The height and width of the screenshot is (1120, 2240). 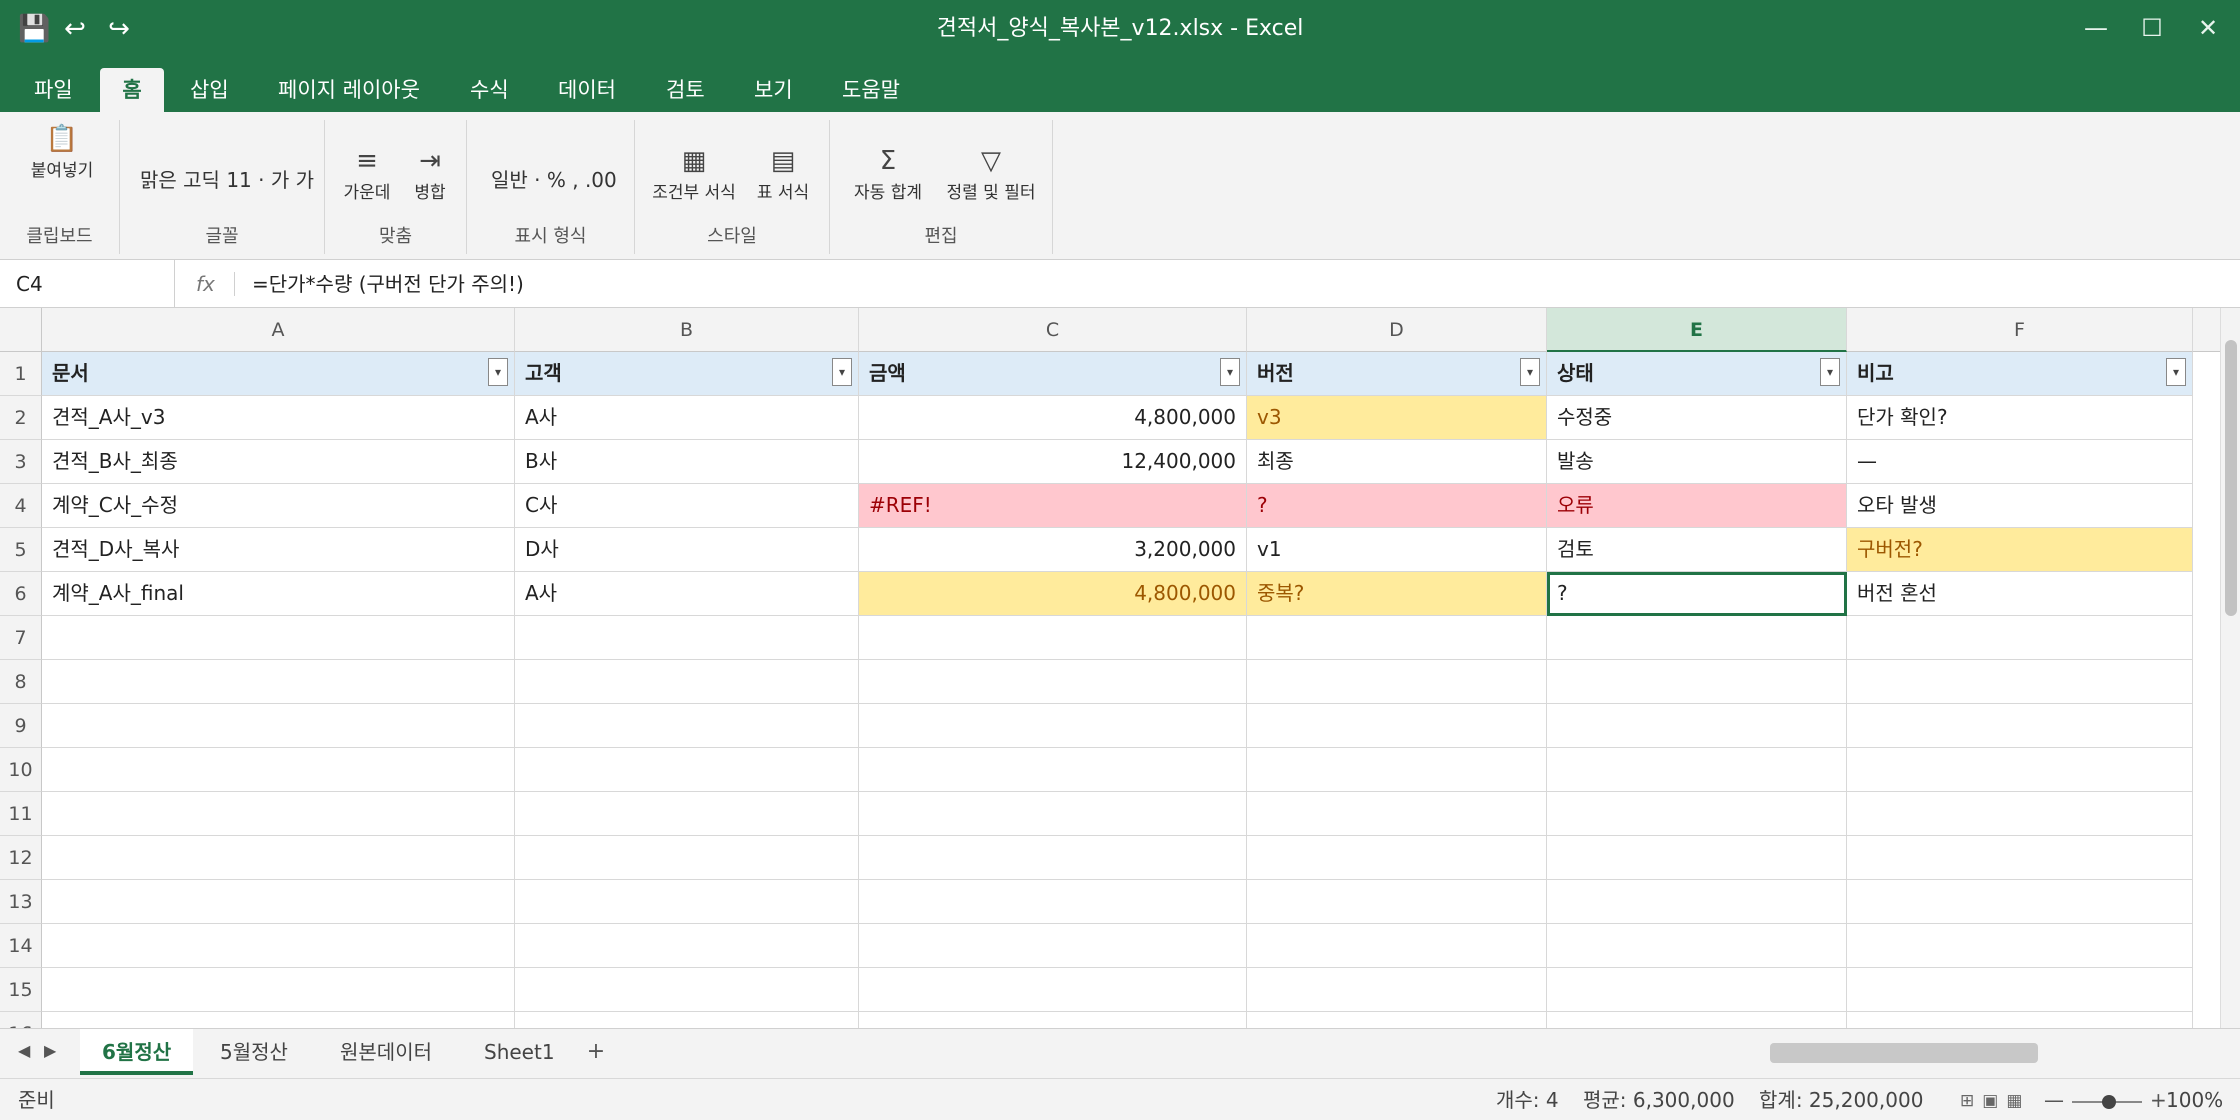 What do you see at coordinates (137, 1052) in the screenshot?
I see `sheet-tab-june: 6월정산` at bounding box center [137, 1052].